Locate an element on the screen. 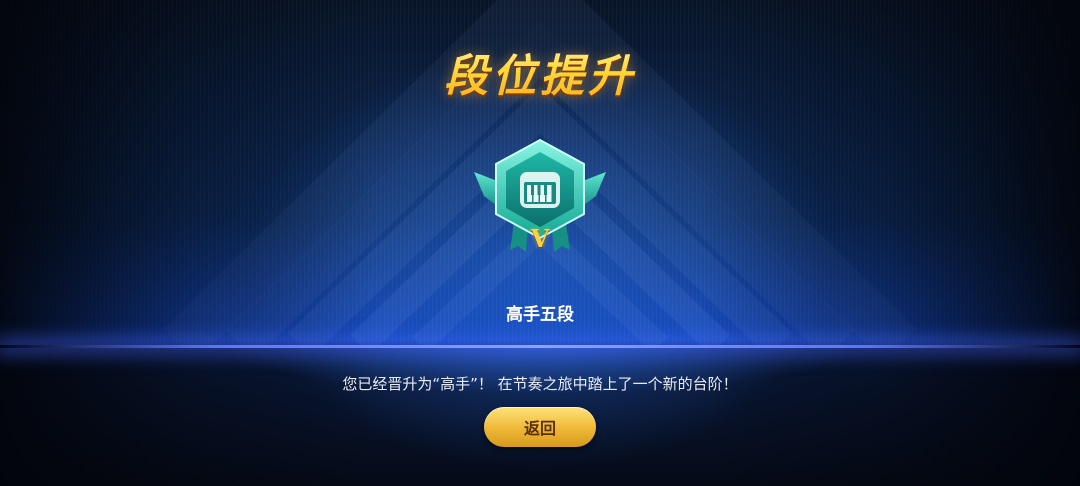 Image resolution: width=1080 pixels, height=486 pixels. back-button: 返回 is located at coordinates (540, 427).